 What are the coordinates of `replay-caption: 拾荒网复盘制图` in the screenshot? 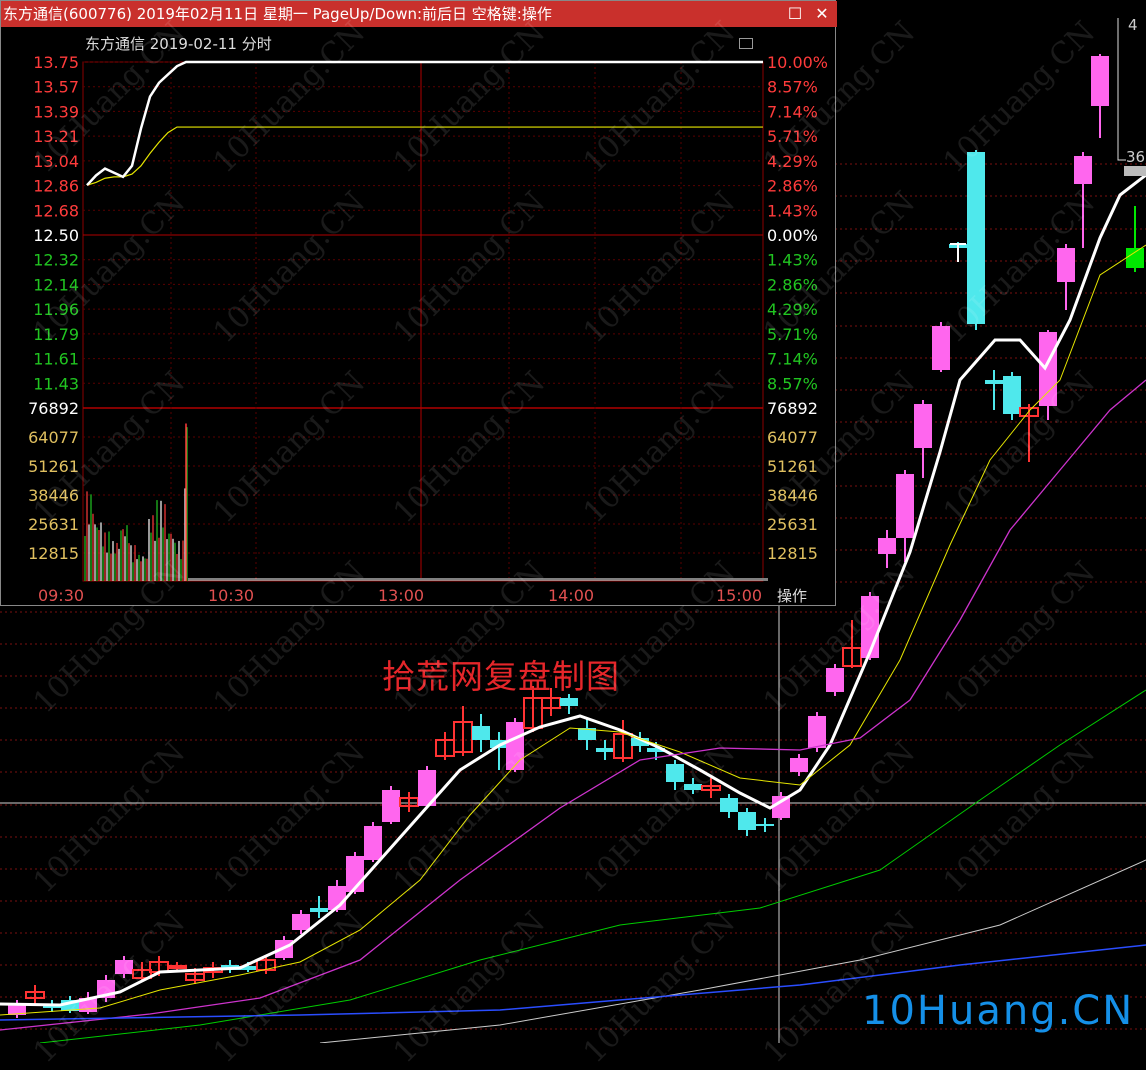 It's located at (501, 676).